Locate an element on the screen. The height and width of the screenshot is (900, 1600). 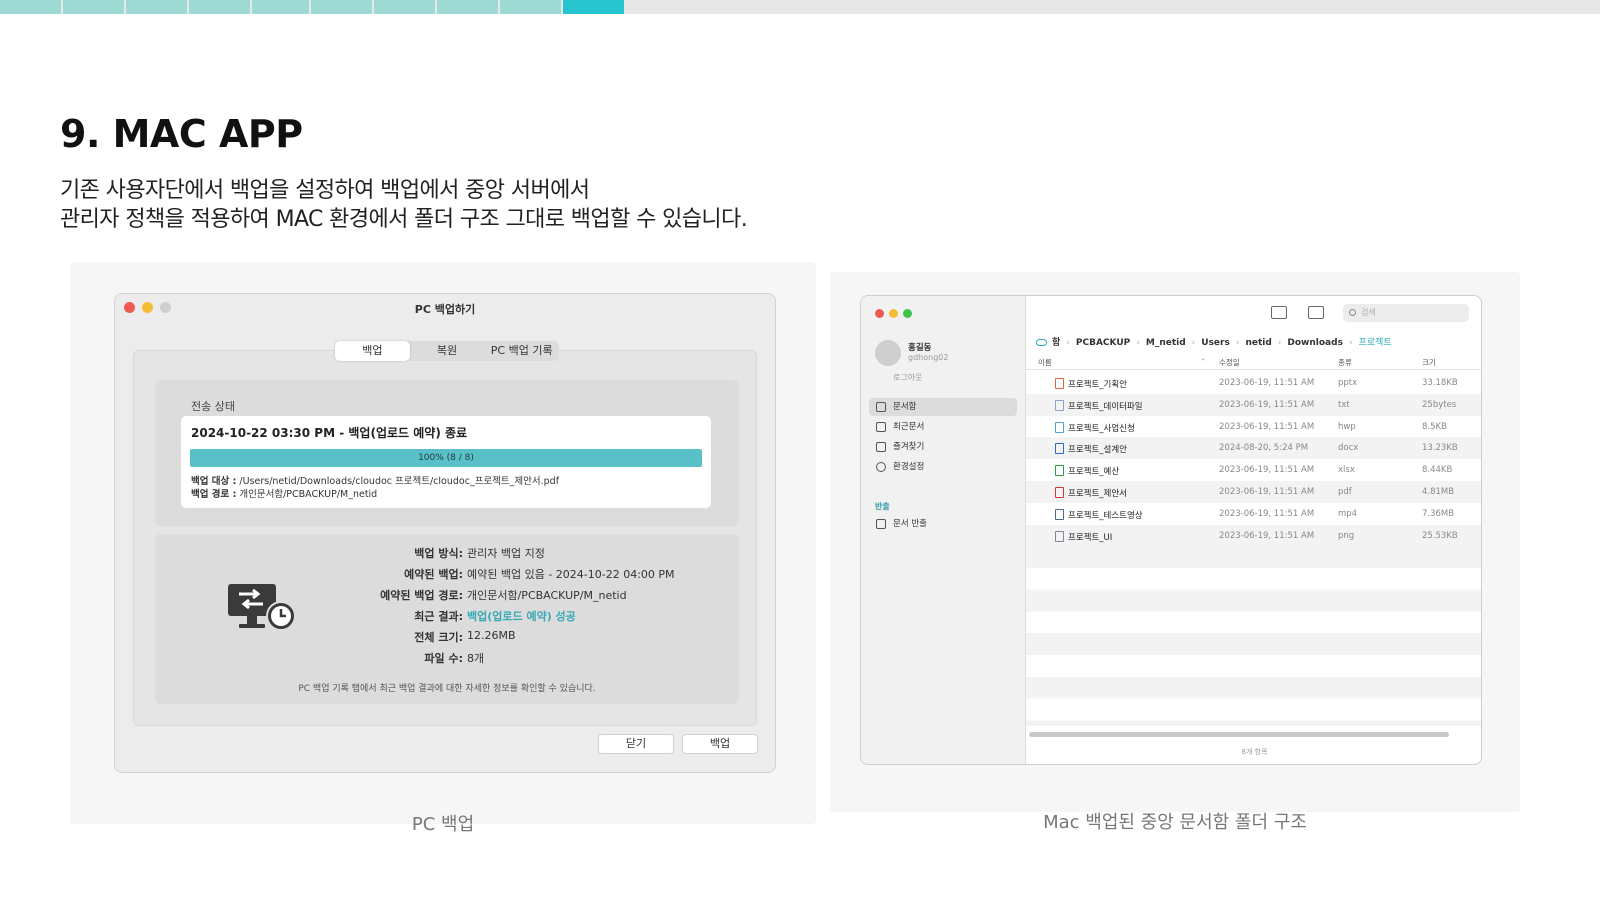
breadcrumb-item: Downloads is located at coordinates (1315, 343).